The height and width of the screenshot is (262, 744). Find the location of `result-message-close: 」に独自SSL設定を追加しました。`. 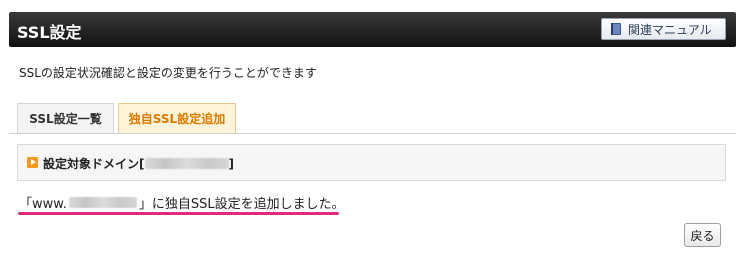

result-message-close: 」に独自SSL設定を追加しました。 is located at coordinates (241, 204).